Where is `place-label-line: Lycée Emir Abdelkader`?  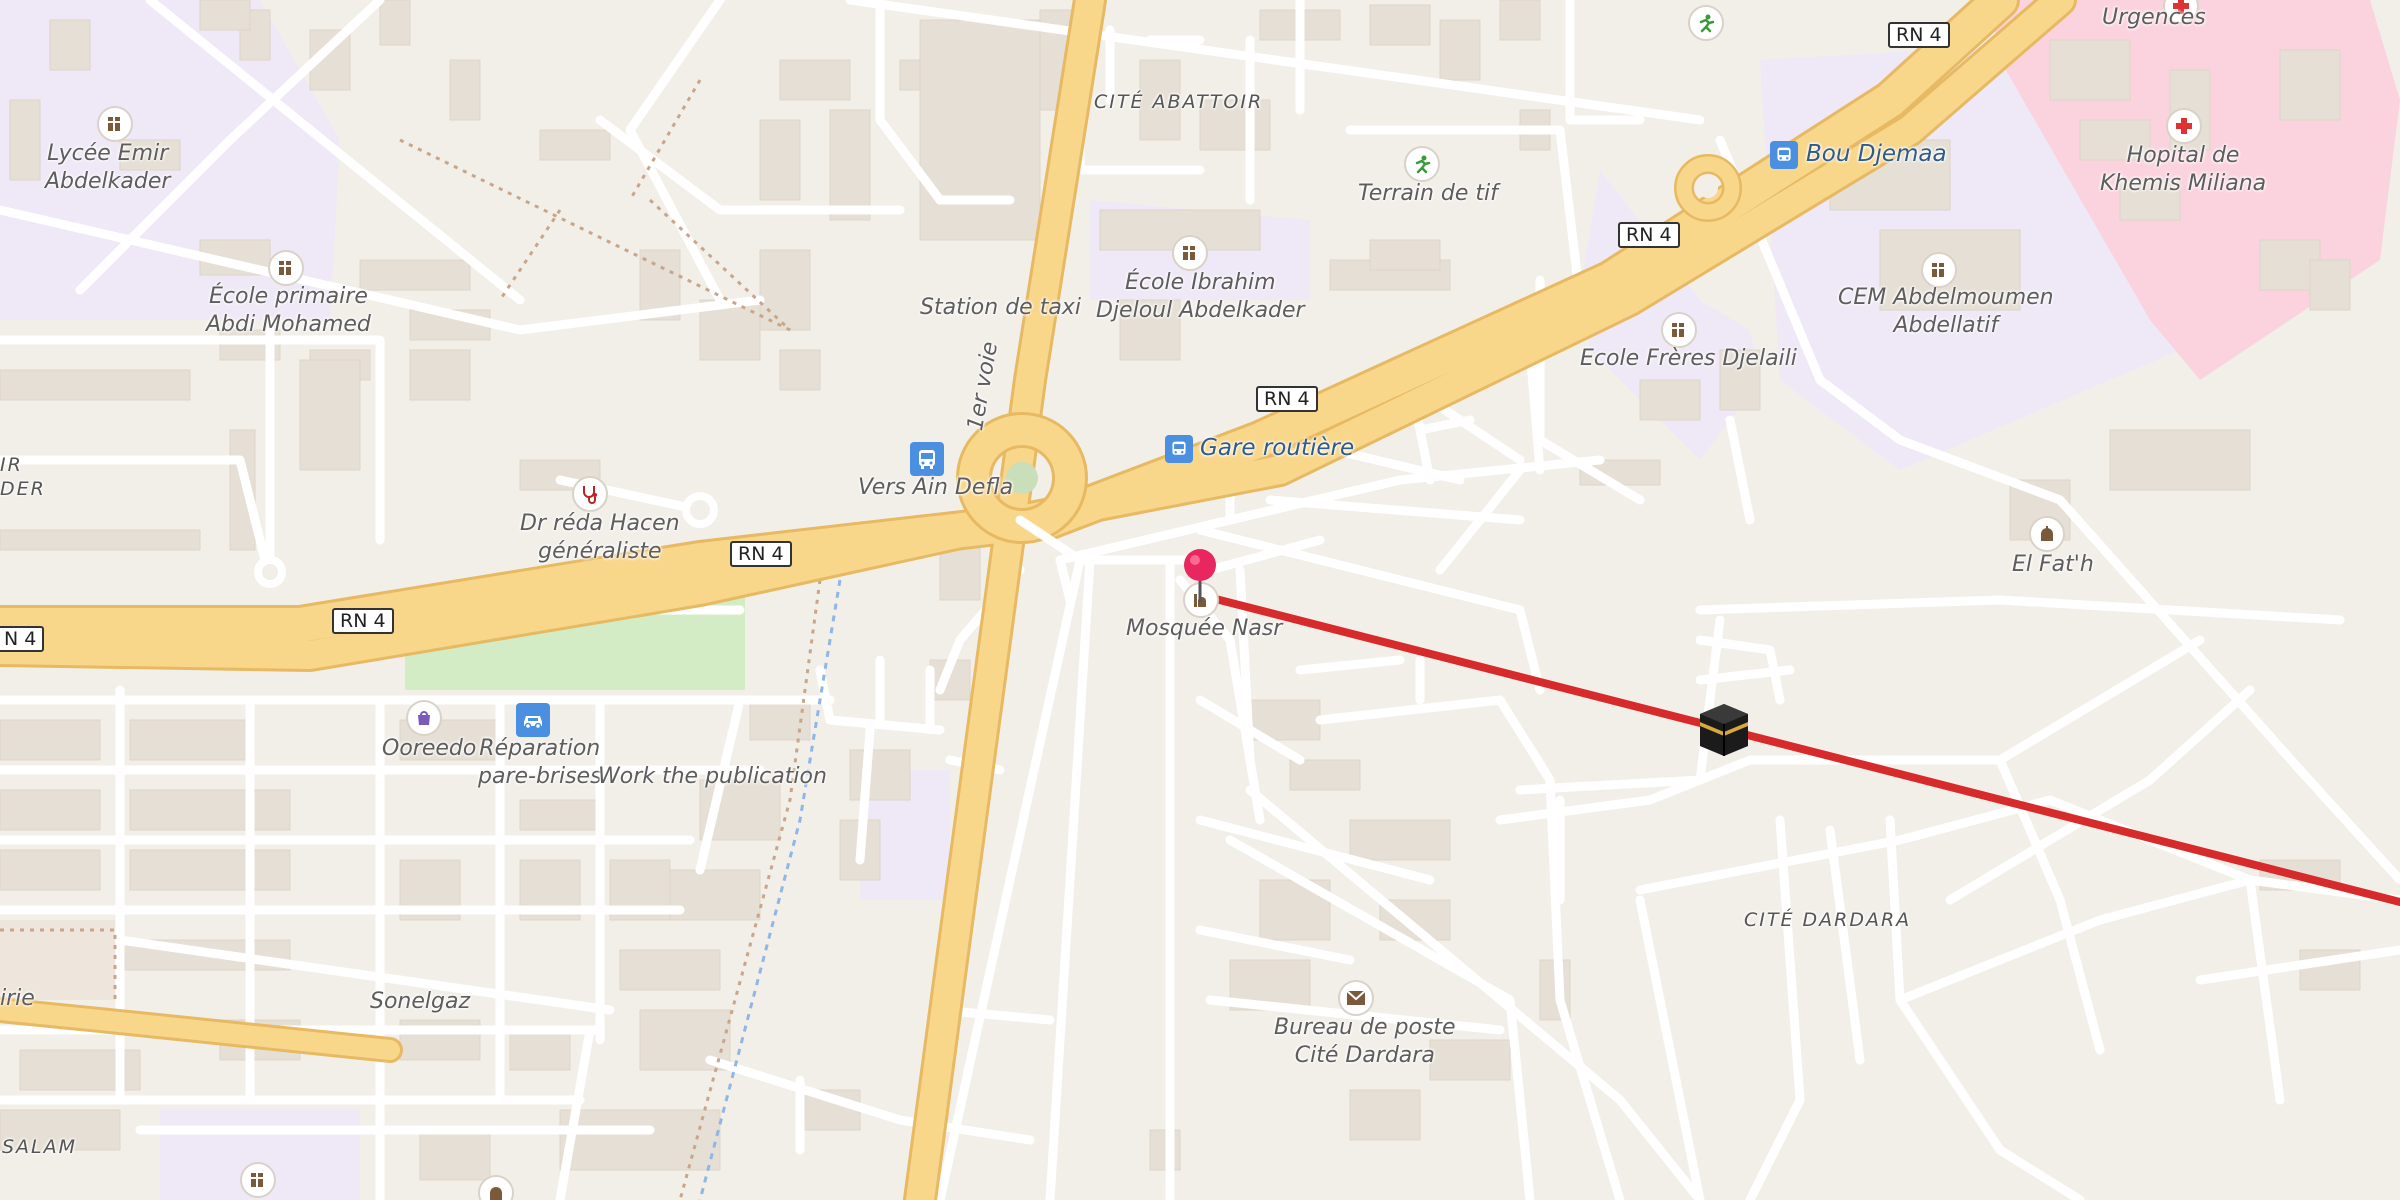
place-label-line: Lycée Emir Abdelkader is located at coordinates (108, 167).